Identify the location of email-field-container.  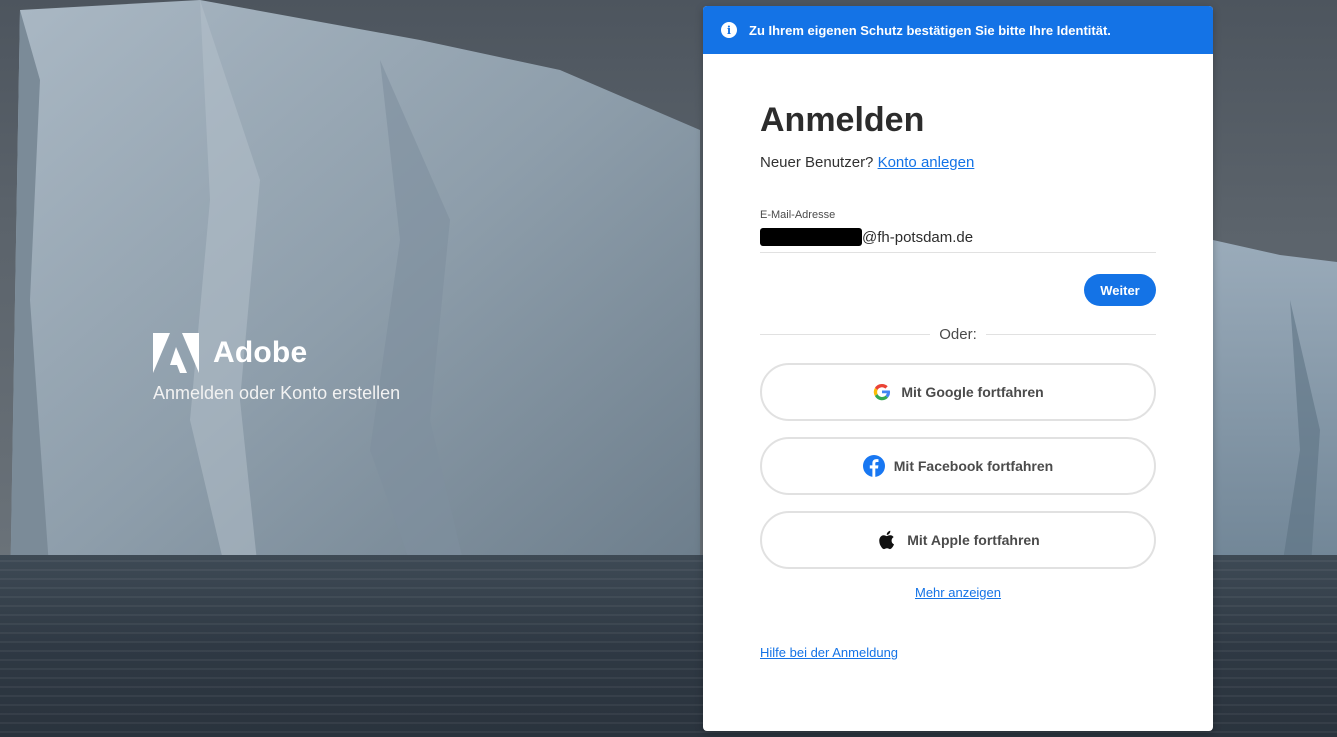
(958, 239).